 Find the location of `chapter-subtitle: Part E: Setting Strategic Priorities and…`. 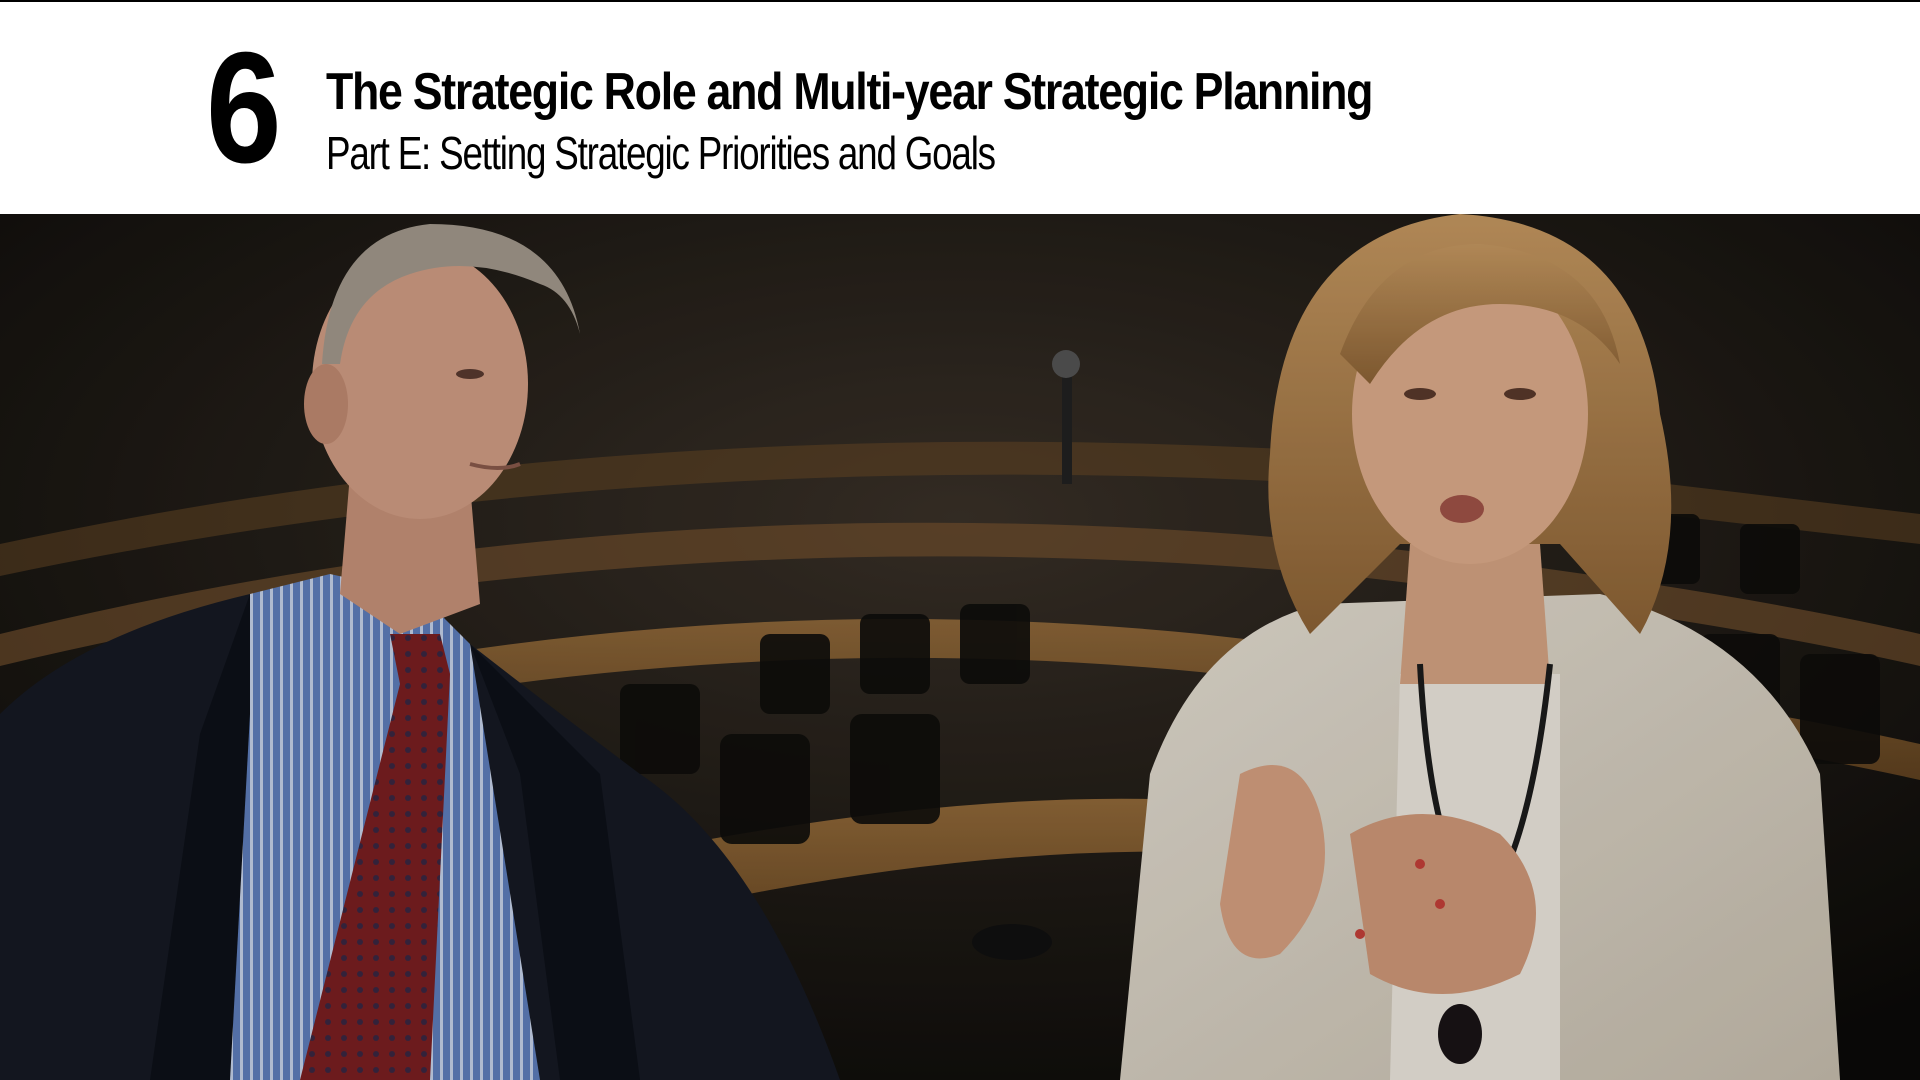

chapter-subtitle: Part E: Setting Strategic Priorities and… is located at coordinates (661, 153).